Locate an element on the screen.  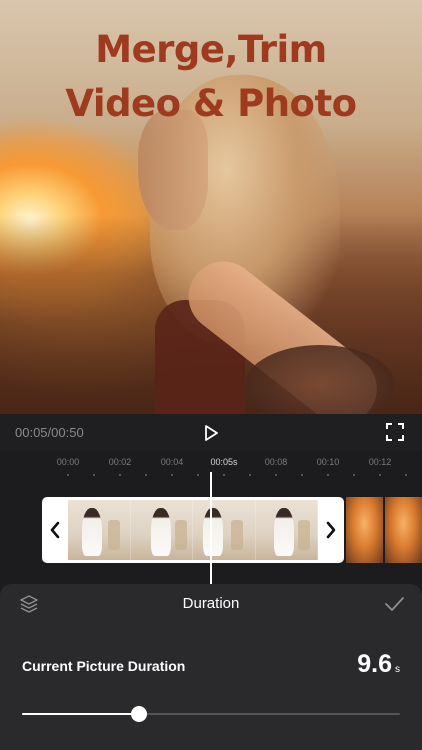
duration-slider is located at coordinates (211, 714).